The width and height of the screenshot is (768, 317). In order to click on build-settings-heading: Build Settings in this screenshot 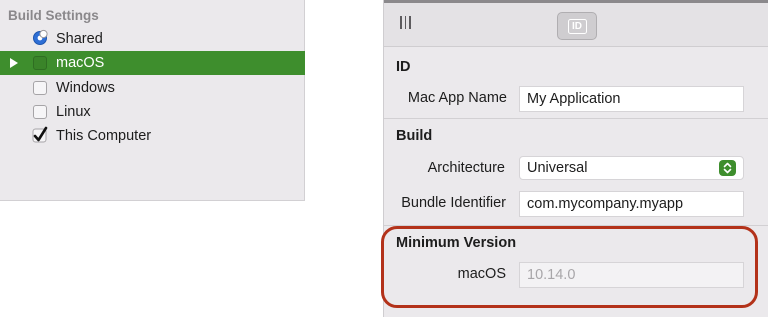, I will do `click(53, 15)`.